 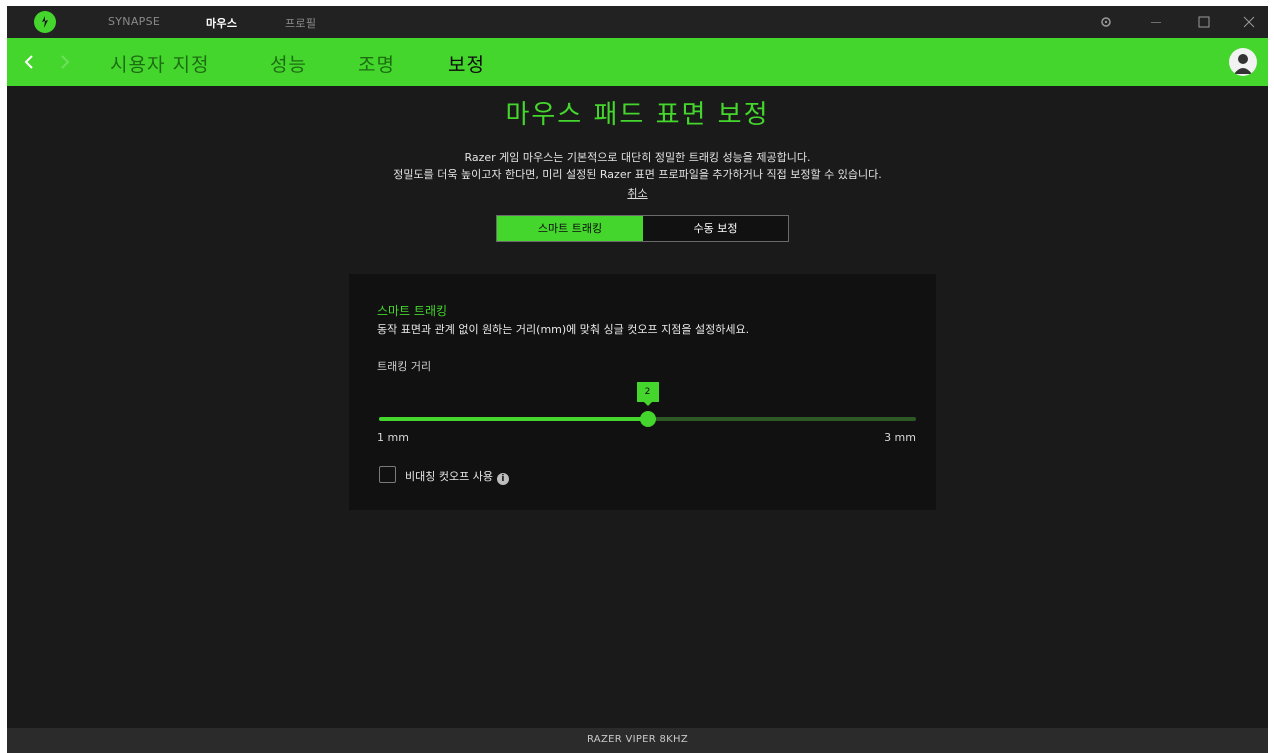 What do you see at coordinates (29, 62) in the screenshot?
I see `back-arrow-icon` at bounding box center [29, 62].